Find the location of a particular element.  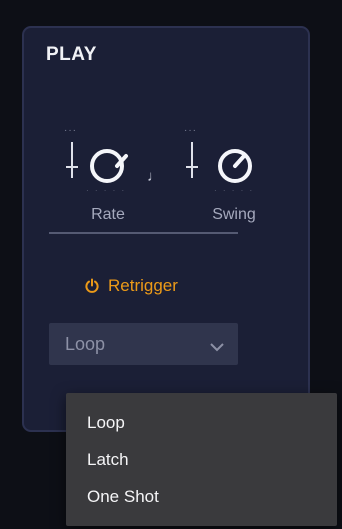

swing-knob-scale: · · · · · is located at coordinates (234, 190).